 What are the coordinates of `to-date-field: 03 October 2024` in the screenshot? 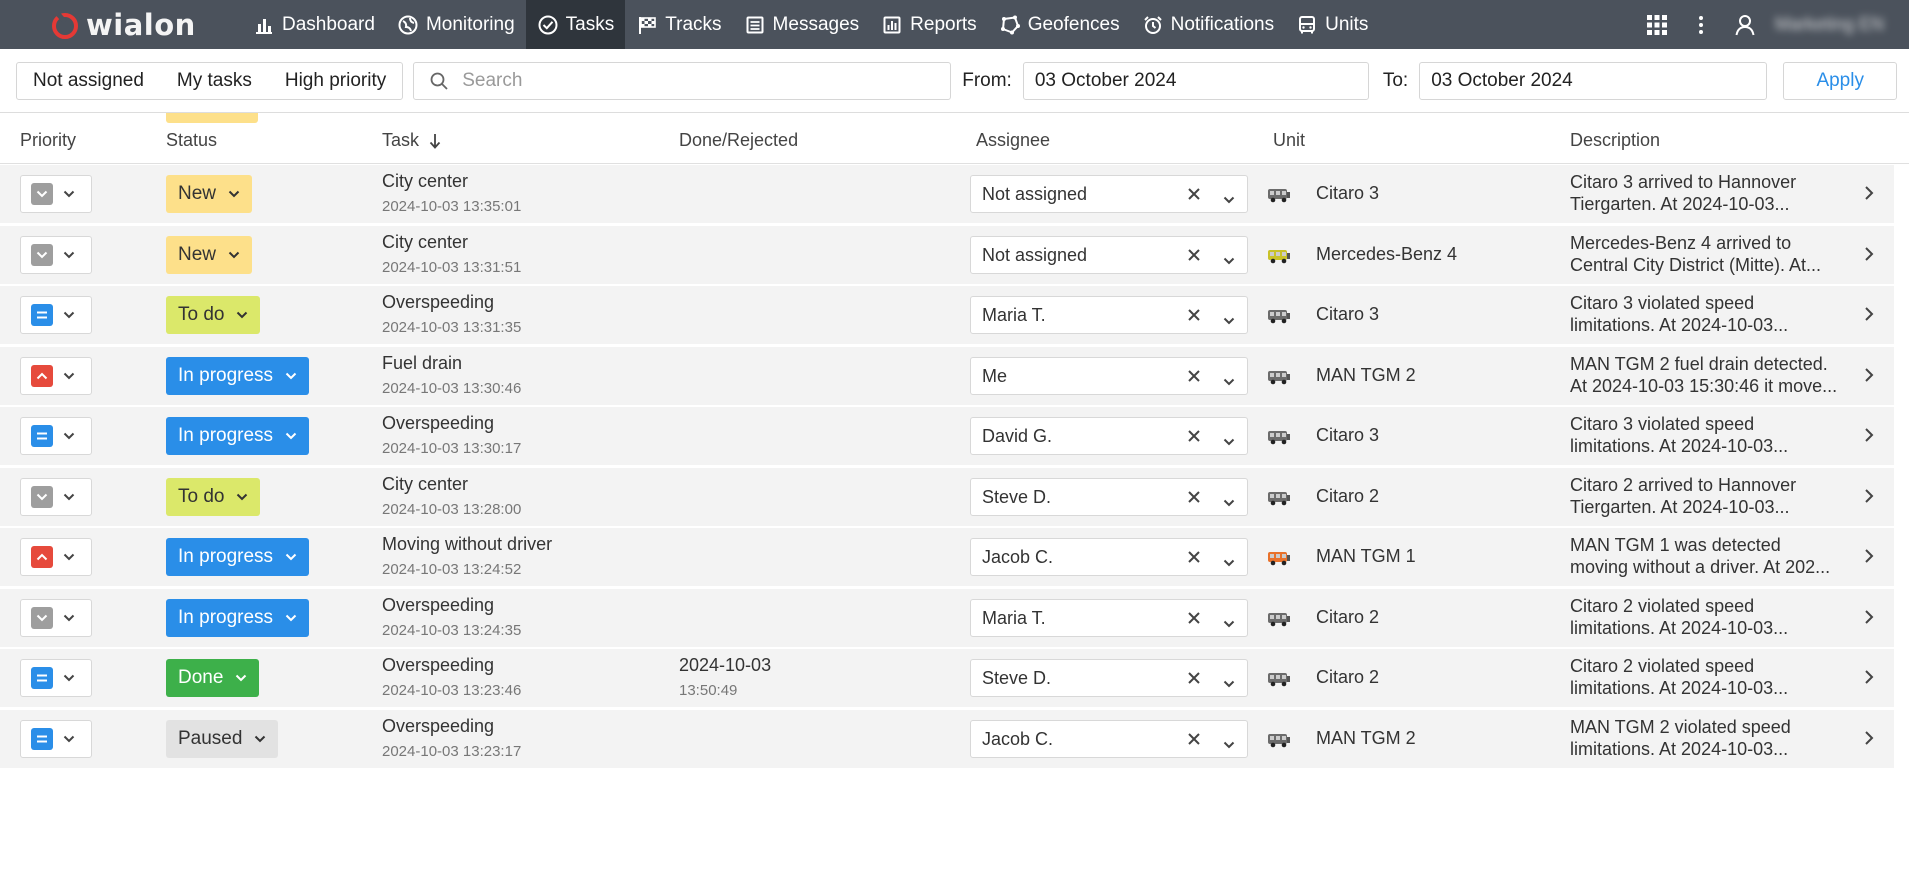 It's located at (1593, 80).